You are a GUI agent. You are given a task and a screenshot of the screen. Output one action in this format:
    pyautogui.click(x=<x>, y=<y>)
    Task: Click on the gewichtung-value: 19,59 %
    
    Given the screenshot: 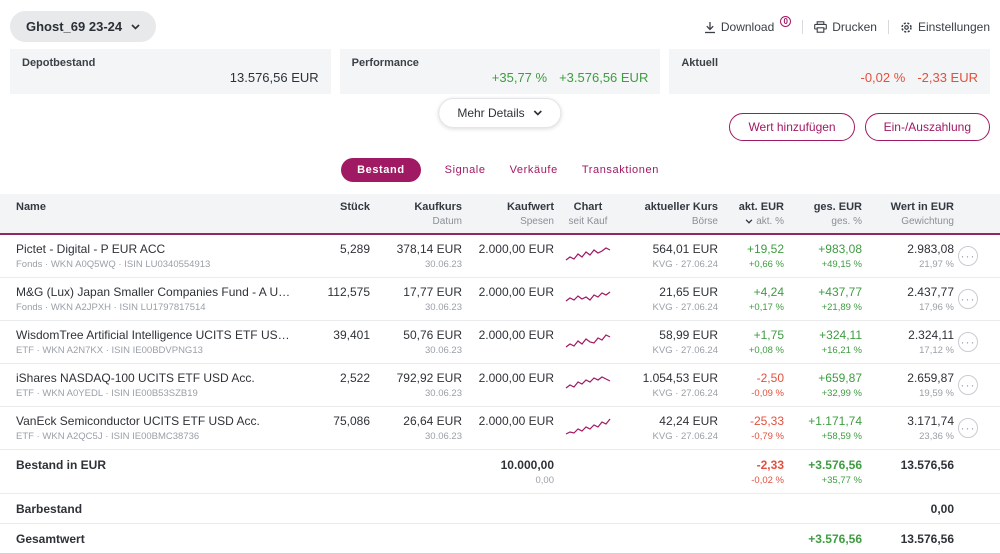 What is the action you would take?
    pyautogui.click(x=936, y=393)
    